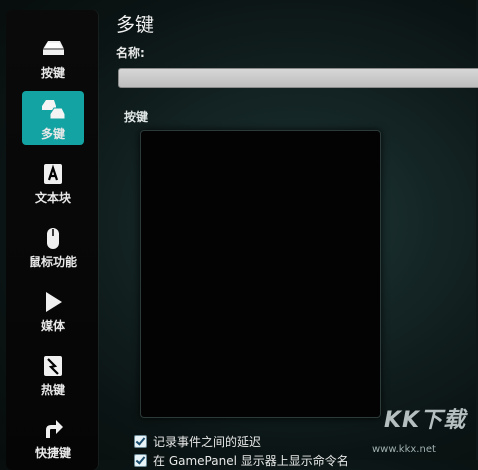 The height and width of the screenshot is (470, 478). I want to click on sidebar-item-textblock: 文本块, so click(53, 182).